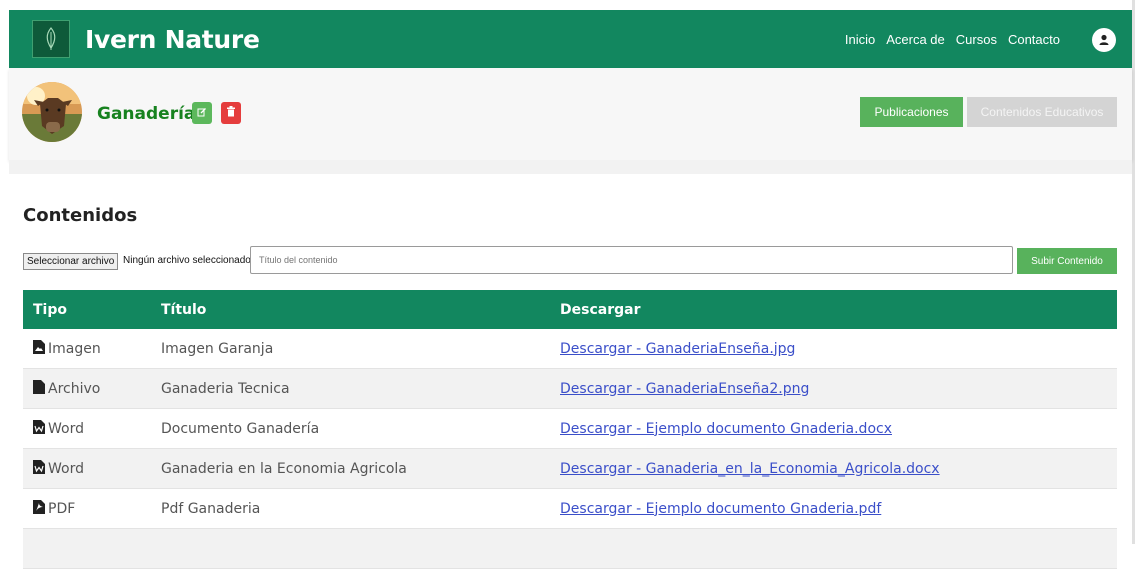 The width and height of the screenshot is (1135, 569). Describe the element at coordinates (217, 348) in the screenshot. I see `row-title: Imagen Garanja` at that location.